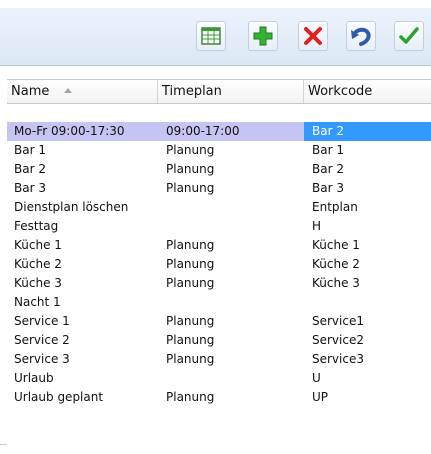 Image resolution: width=431 pixels, height=454 pixels. I want to click on cell-name: Bar 2, so click(30, 169).